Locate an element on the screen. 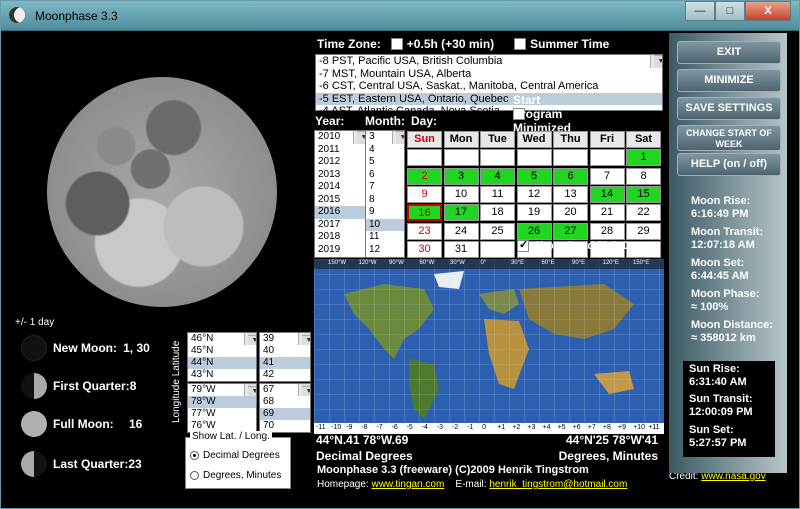 The width and height of the screenshot is (800, 509). month-option: 4 is located at coordinates (385, 150).